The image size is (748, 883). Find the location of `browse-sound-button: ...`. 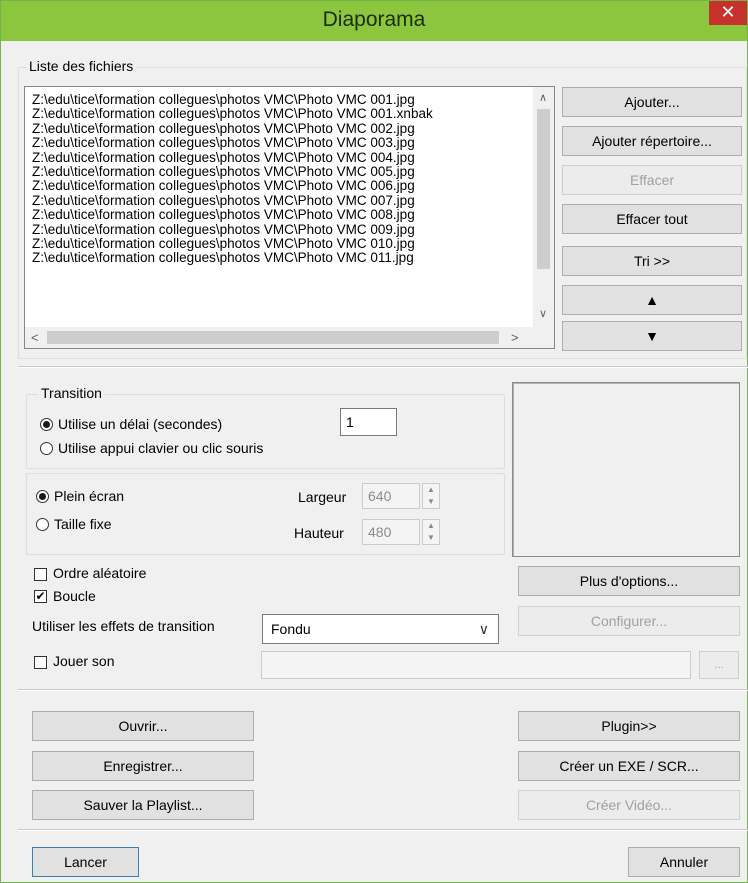

browse-sound-button: ... is located at coordinates (719, 665).